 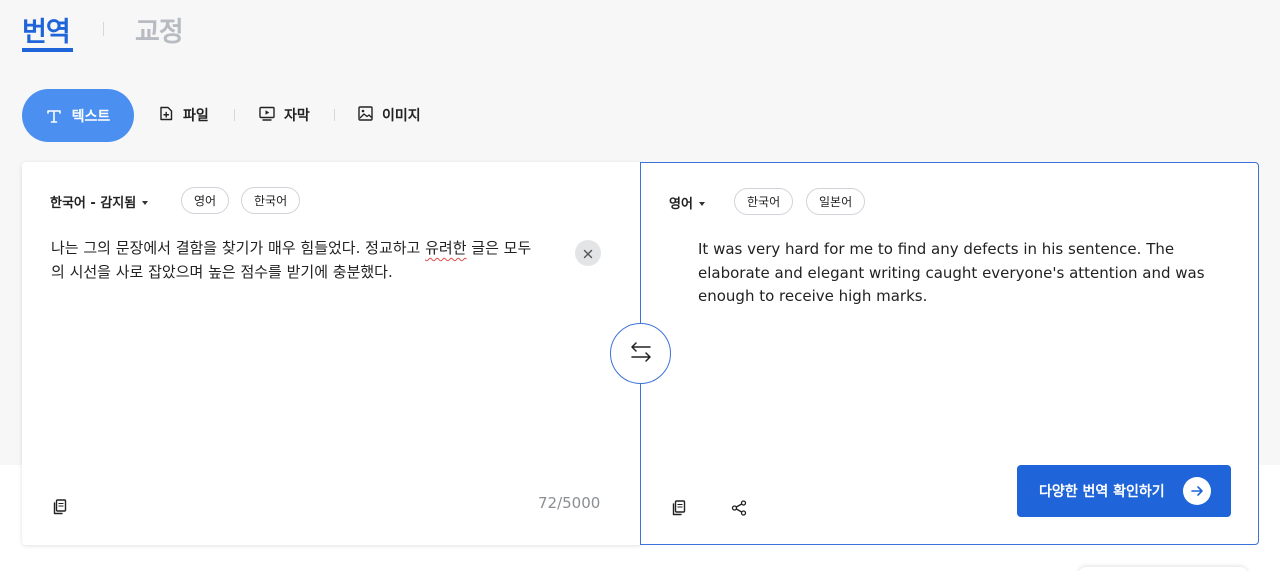 I want to click on target-quick-lang-korean: 한국어, so click(x=764, y=201).